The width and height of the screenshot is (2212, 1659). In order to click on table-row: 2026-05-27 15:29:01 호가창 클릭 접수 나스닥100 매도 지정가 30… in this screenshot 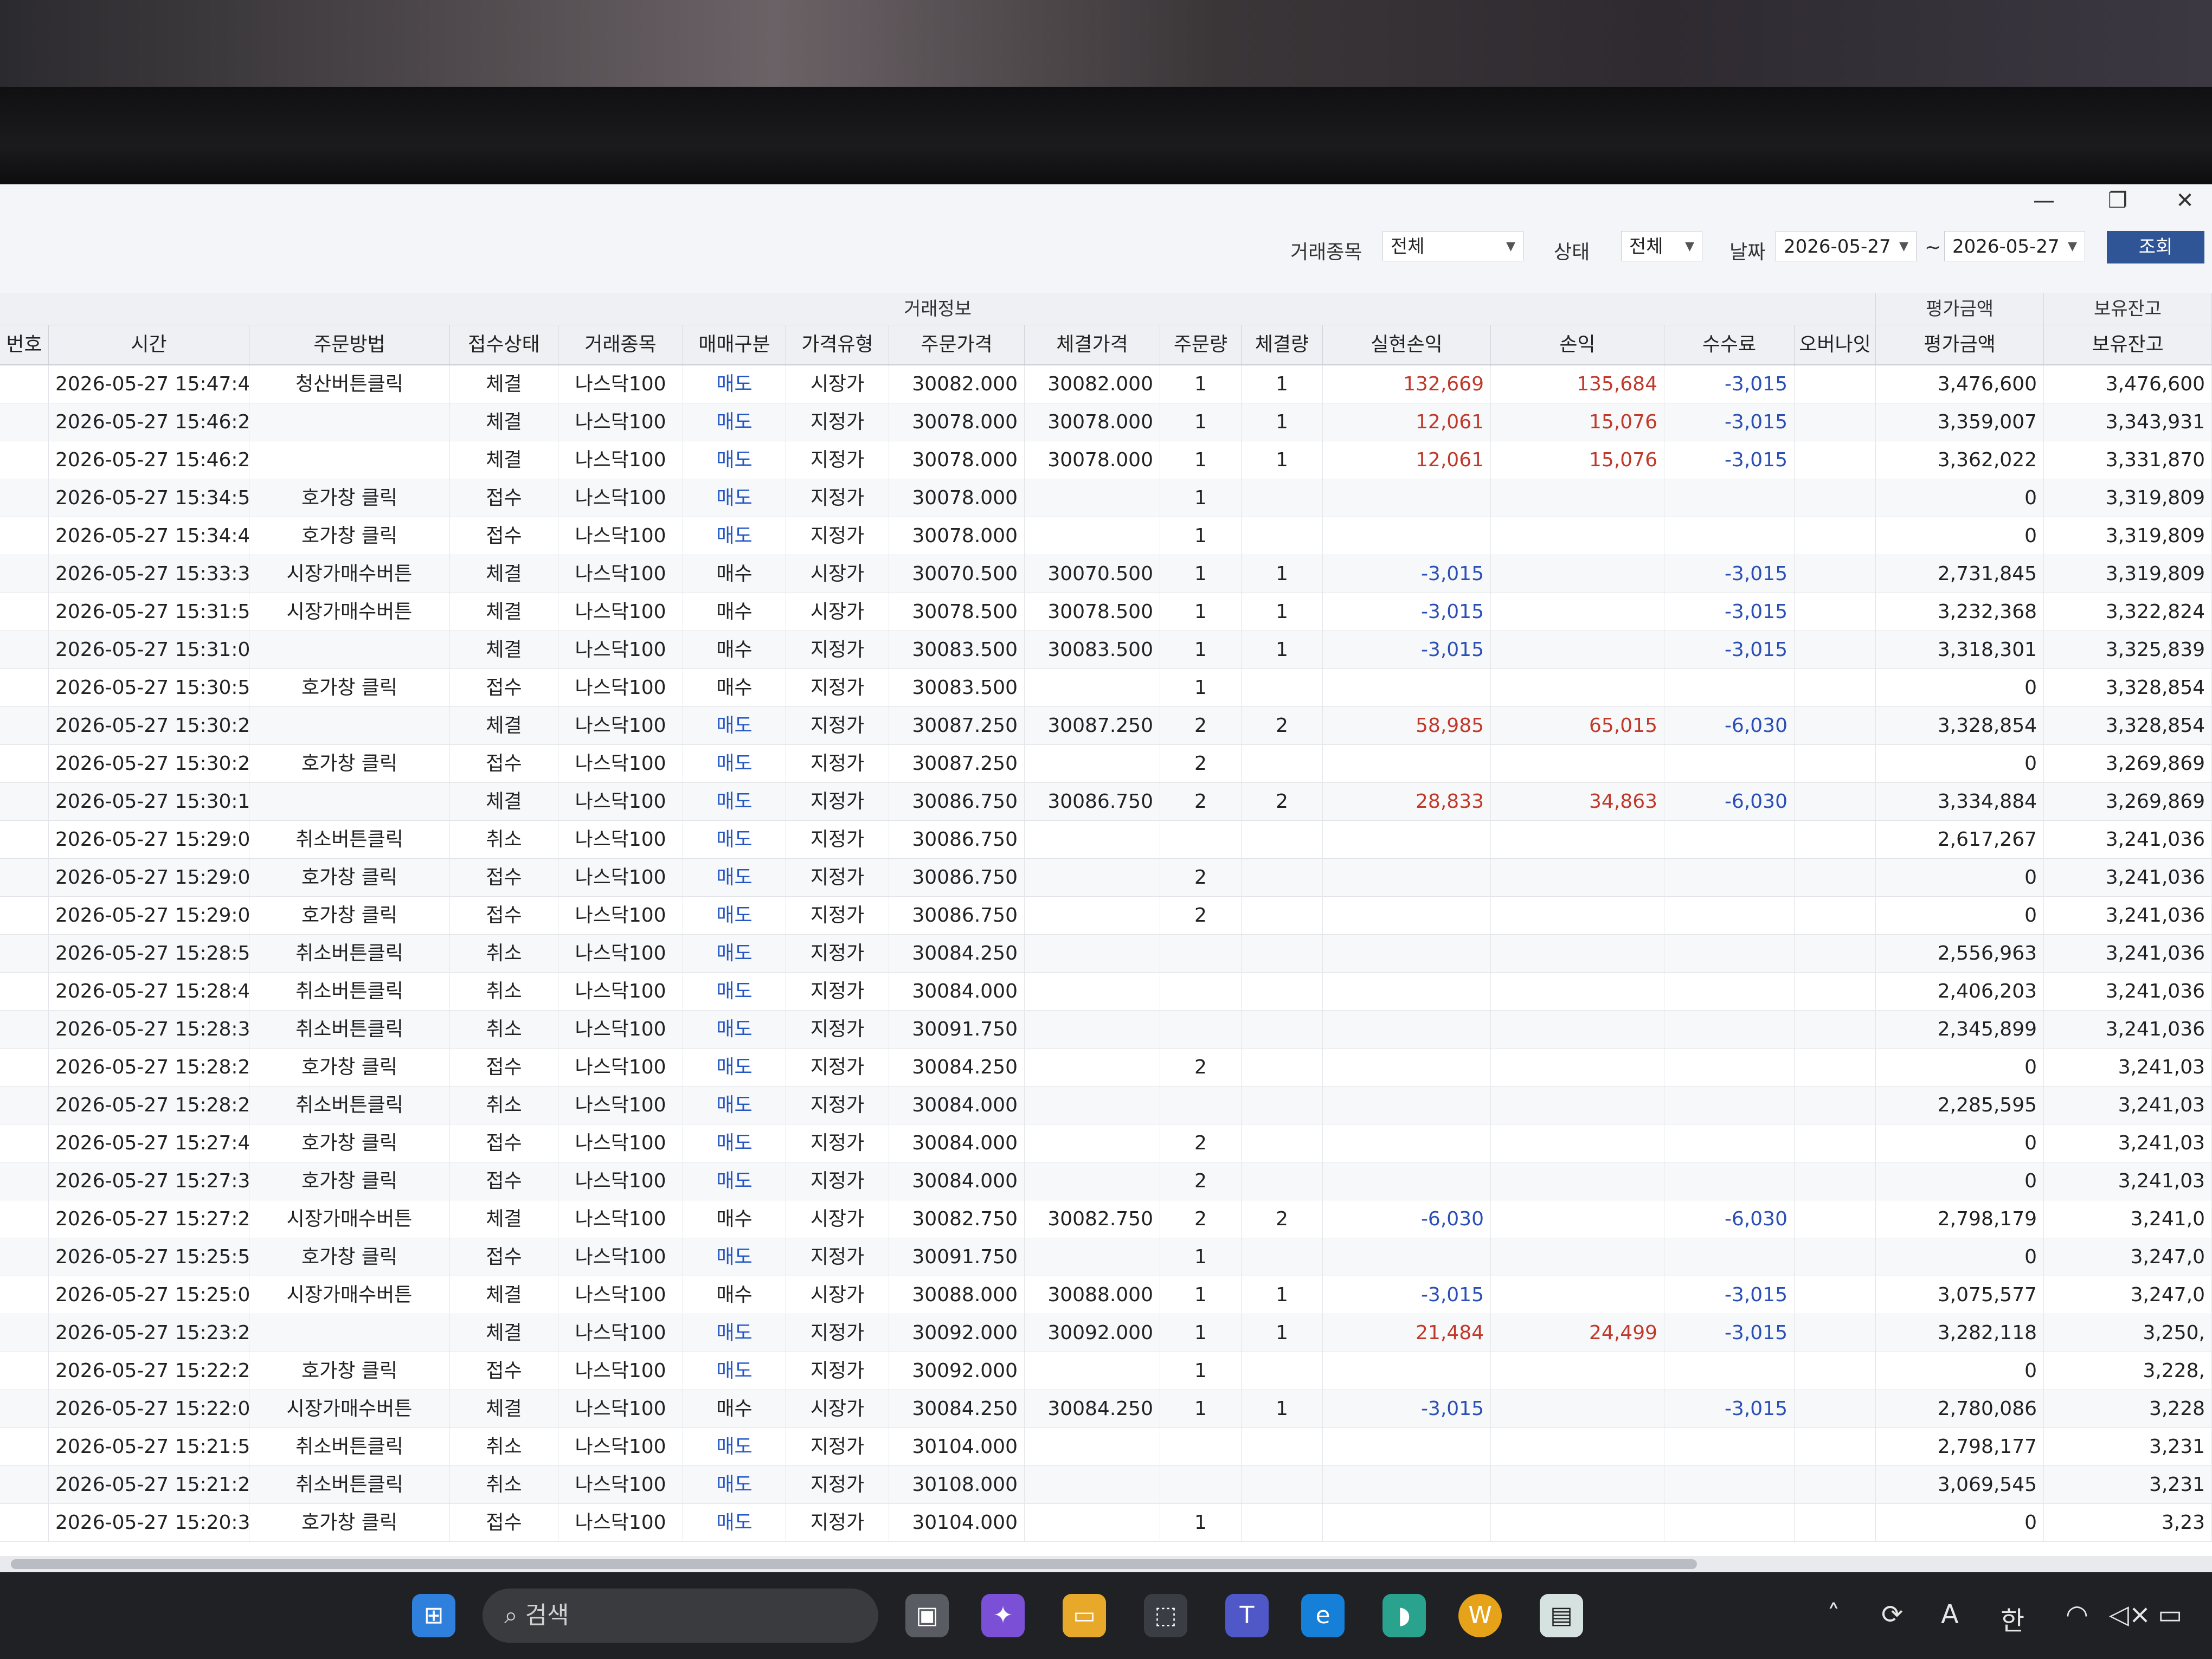, I will do `click(1106, 916)`.